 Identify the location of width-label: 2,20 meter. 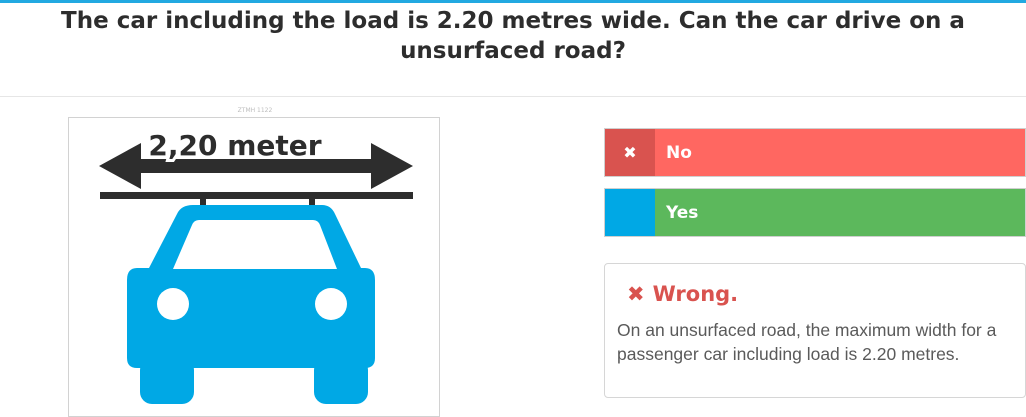
(234, 145).